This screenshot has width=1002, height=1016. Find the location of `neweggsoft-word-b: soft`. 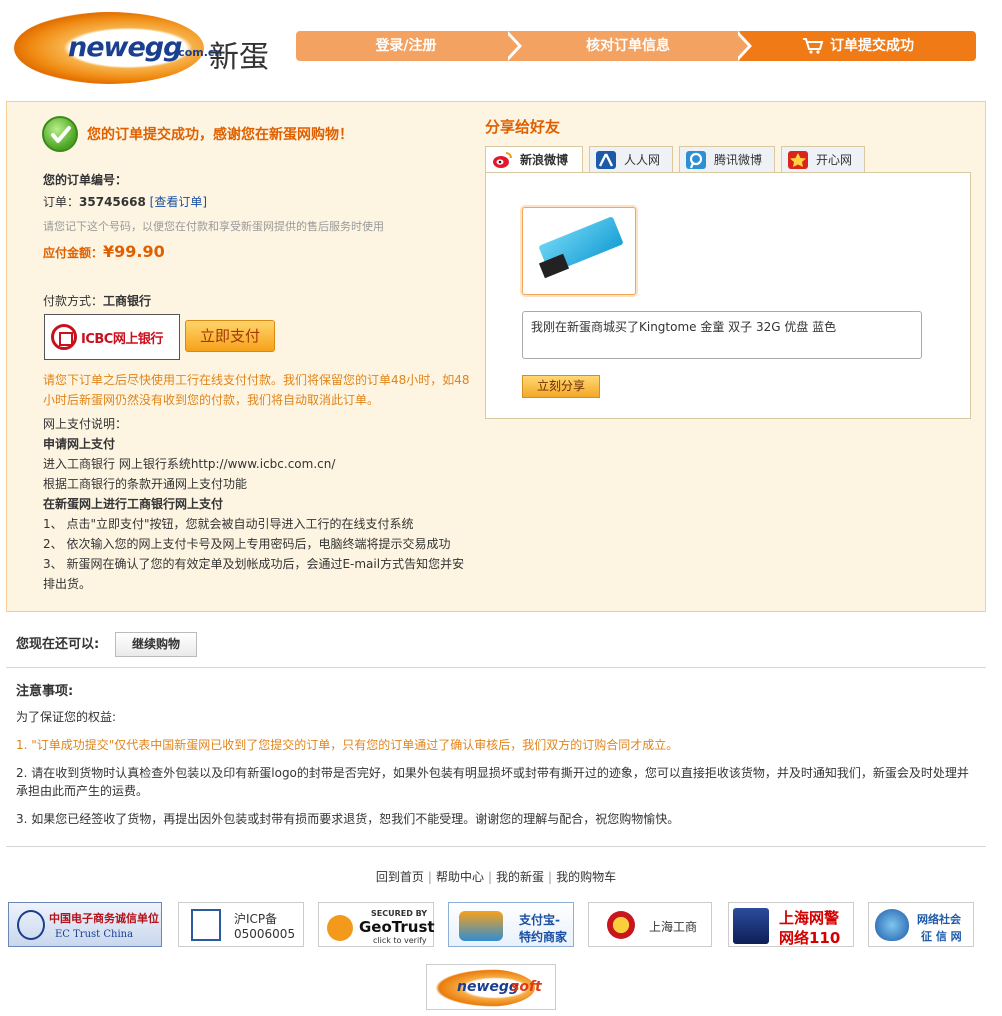

neweggsoft-word-b: soft is located at coordinates (526, 987).